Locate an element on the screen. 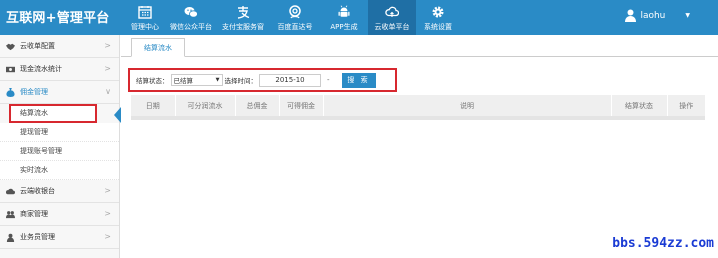  handshake-icon is located at coordinates (10, 46).